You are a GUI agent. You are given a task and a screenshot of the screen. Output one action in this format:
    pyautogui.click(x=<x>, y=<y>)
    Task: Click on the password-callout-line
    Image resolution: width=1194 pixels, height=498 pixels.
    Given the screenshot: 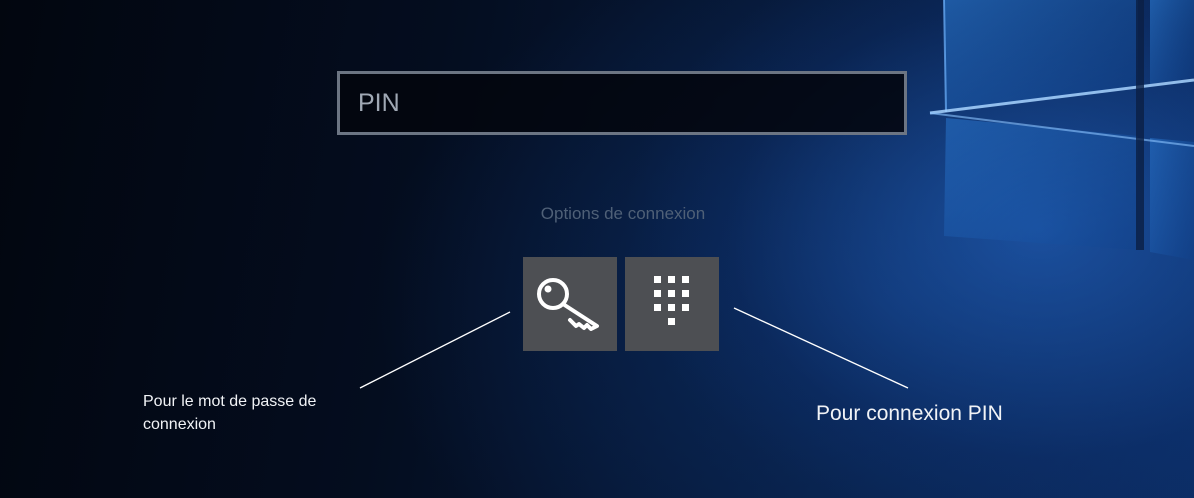 What is the action you would take?
    pyautogui.click(x=435, y=350)
    